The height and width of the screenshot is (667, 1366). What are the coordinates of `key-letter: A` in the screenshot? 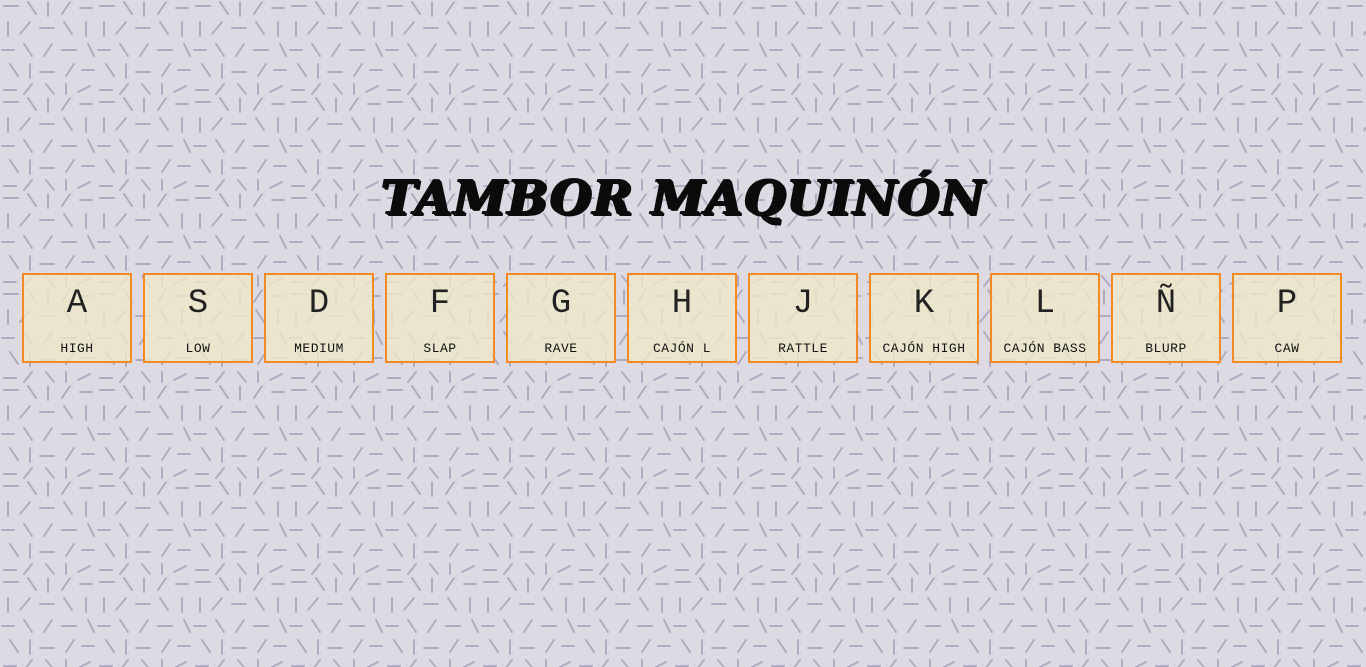 It's located at (77, 304).